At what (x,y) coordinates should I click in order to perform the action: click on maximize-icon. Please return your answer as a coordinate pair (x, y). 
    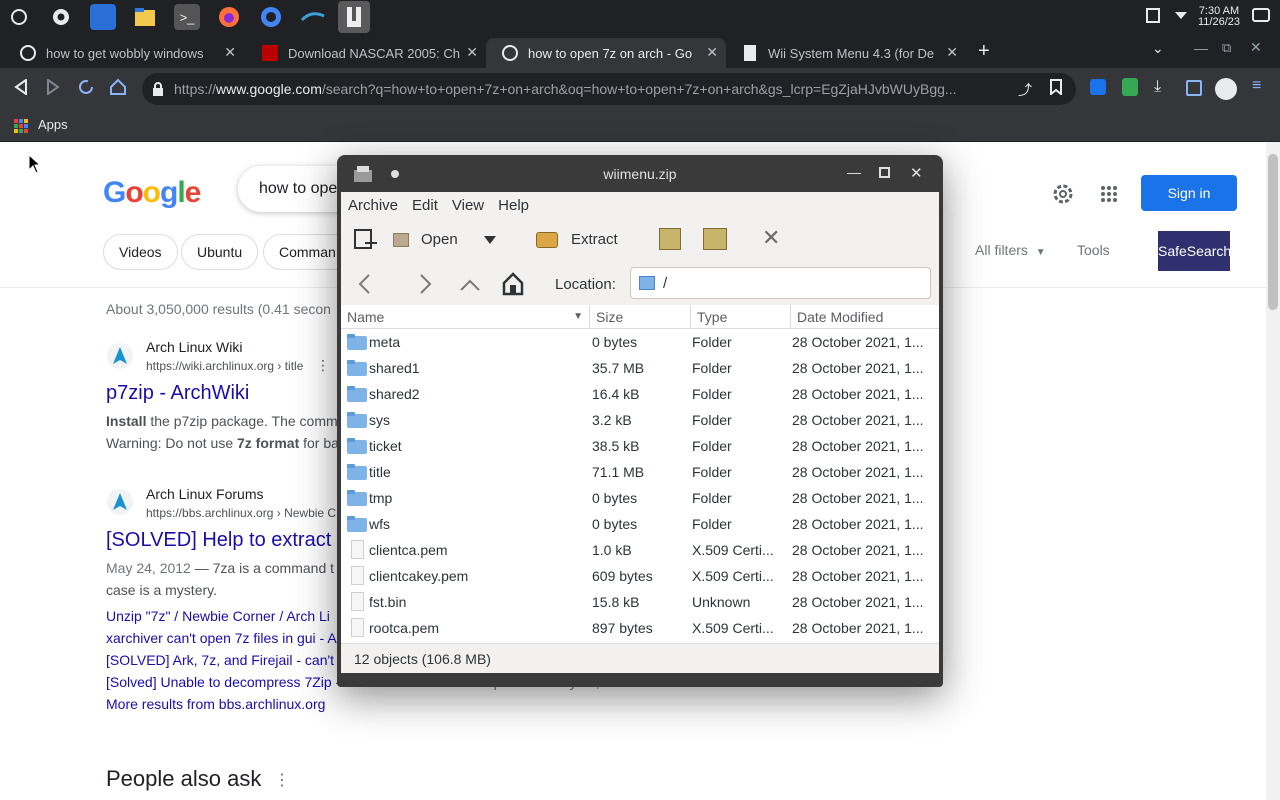
    Looking at the image, I should click on (884, 172).